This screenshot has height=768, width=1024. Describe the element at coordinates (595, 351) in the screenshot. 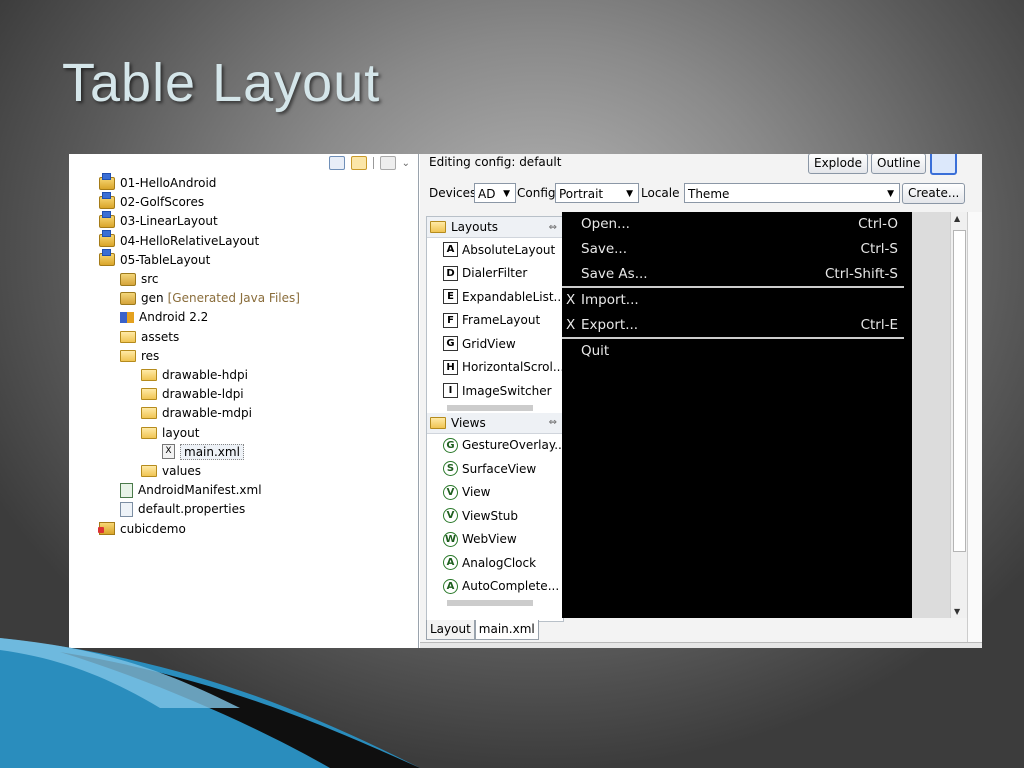

I see `menu-item-label: Quit` at that location.